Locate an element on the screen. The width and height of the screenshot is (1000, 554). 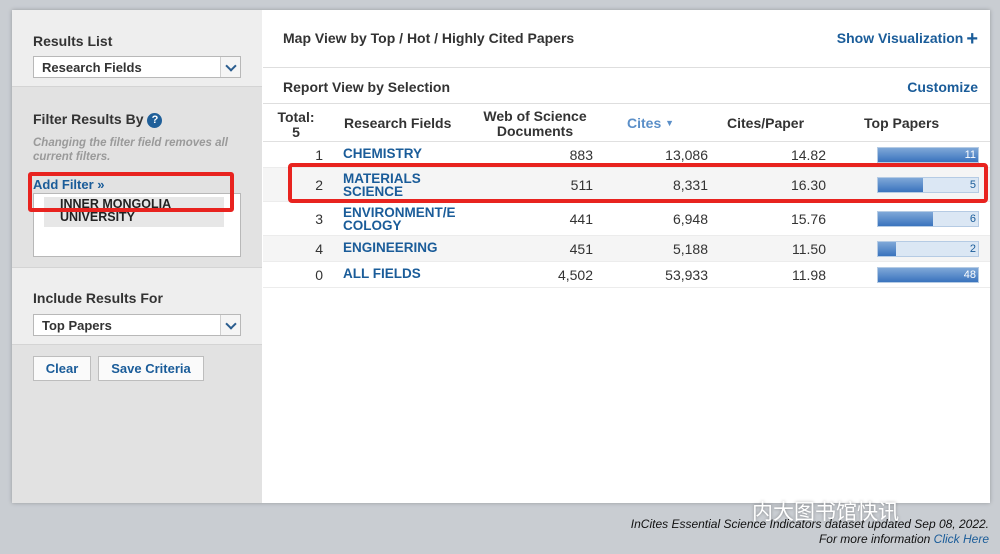
results-list-selected: Research Fields is located at coordinates (92, 67).